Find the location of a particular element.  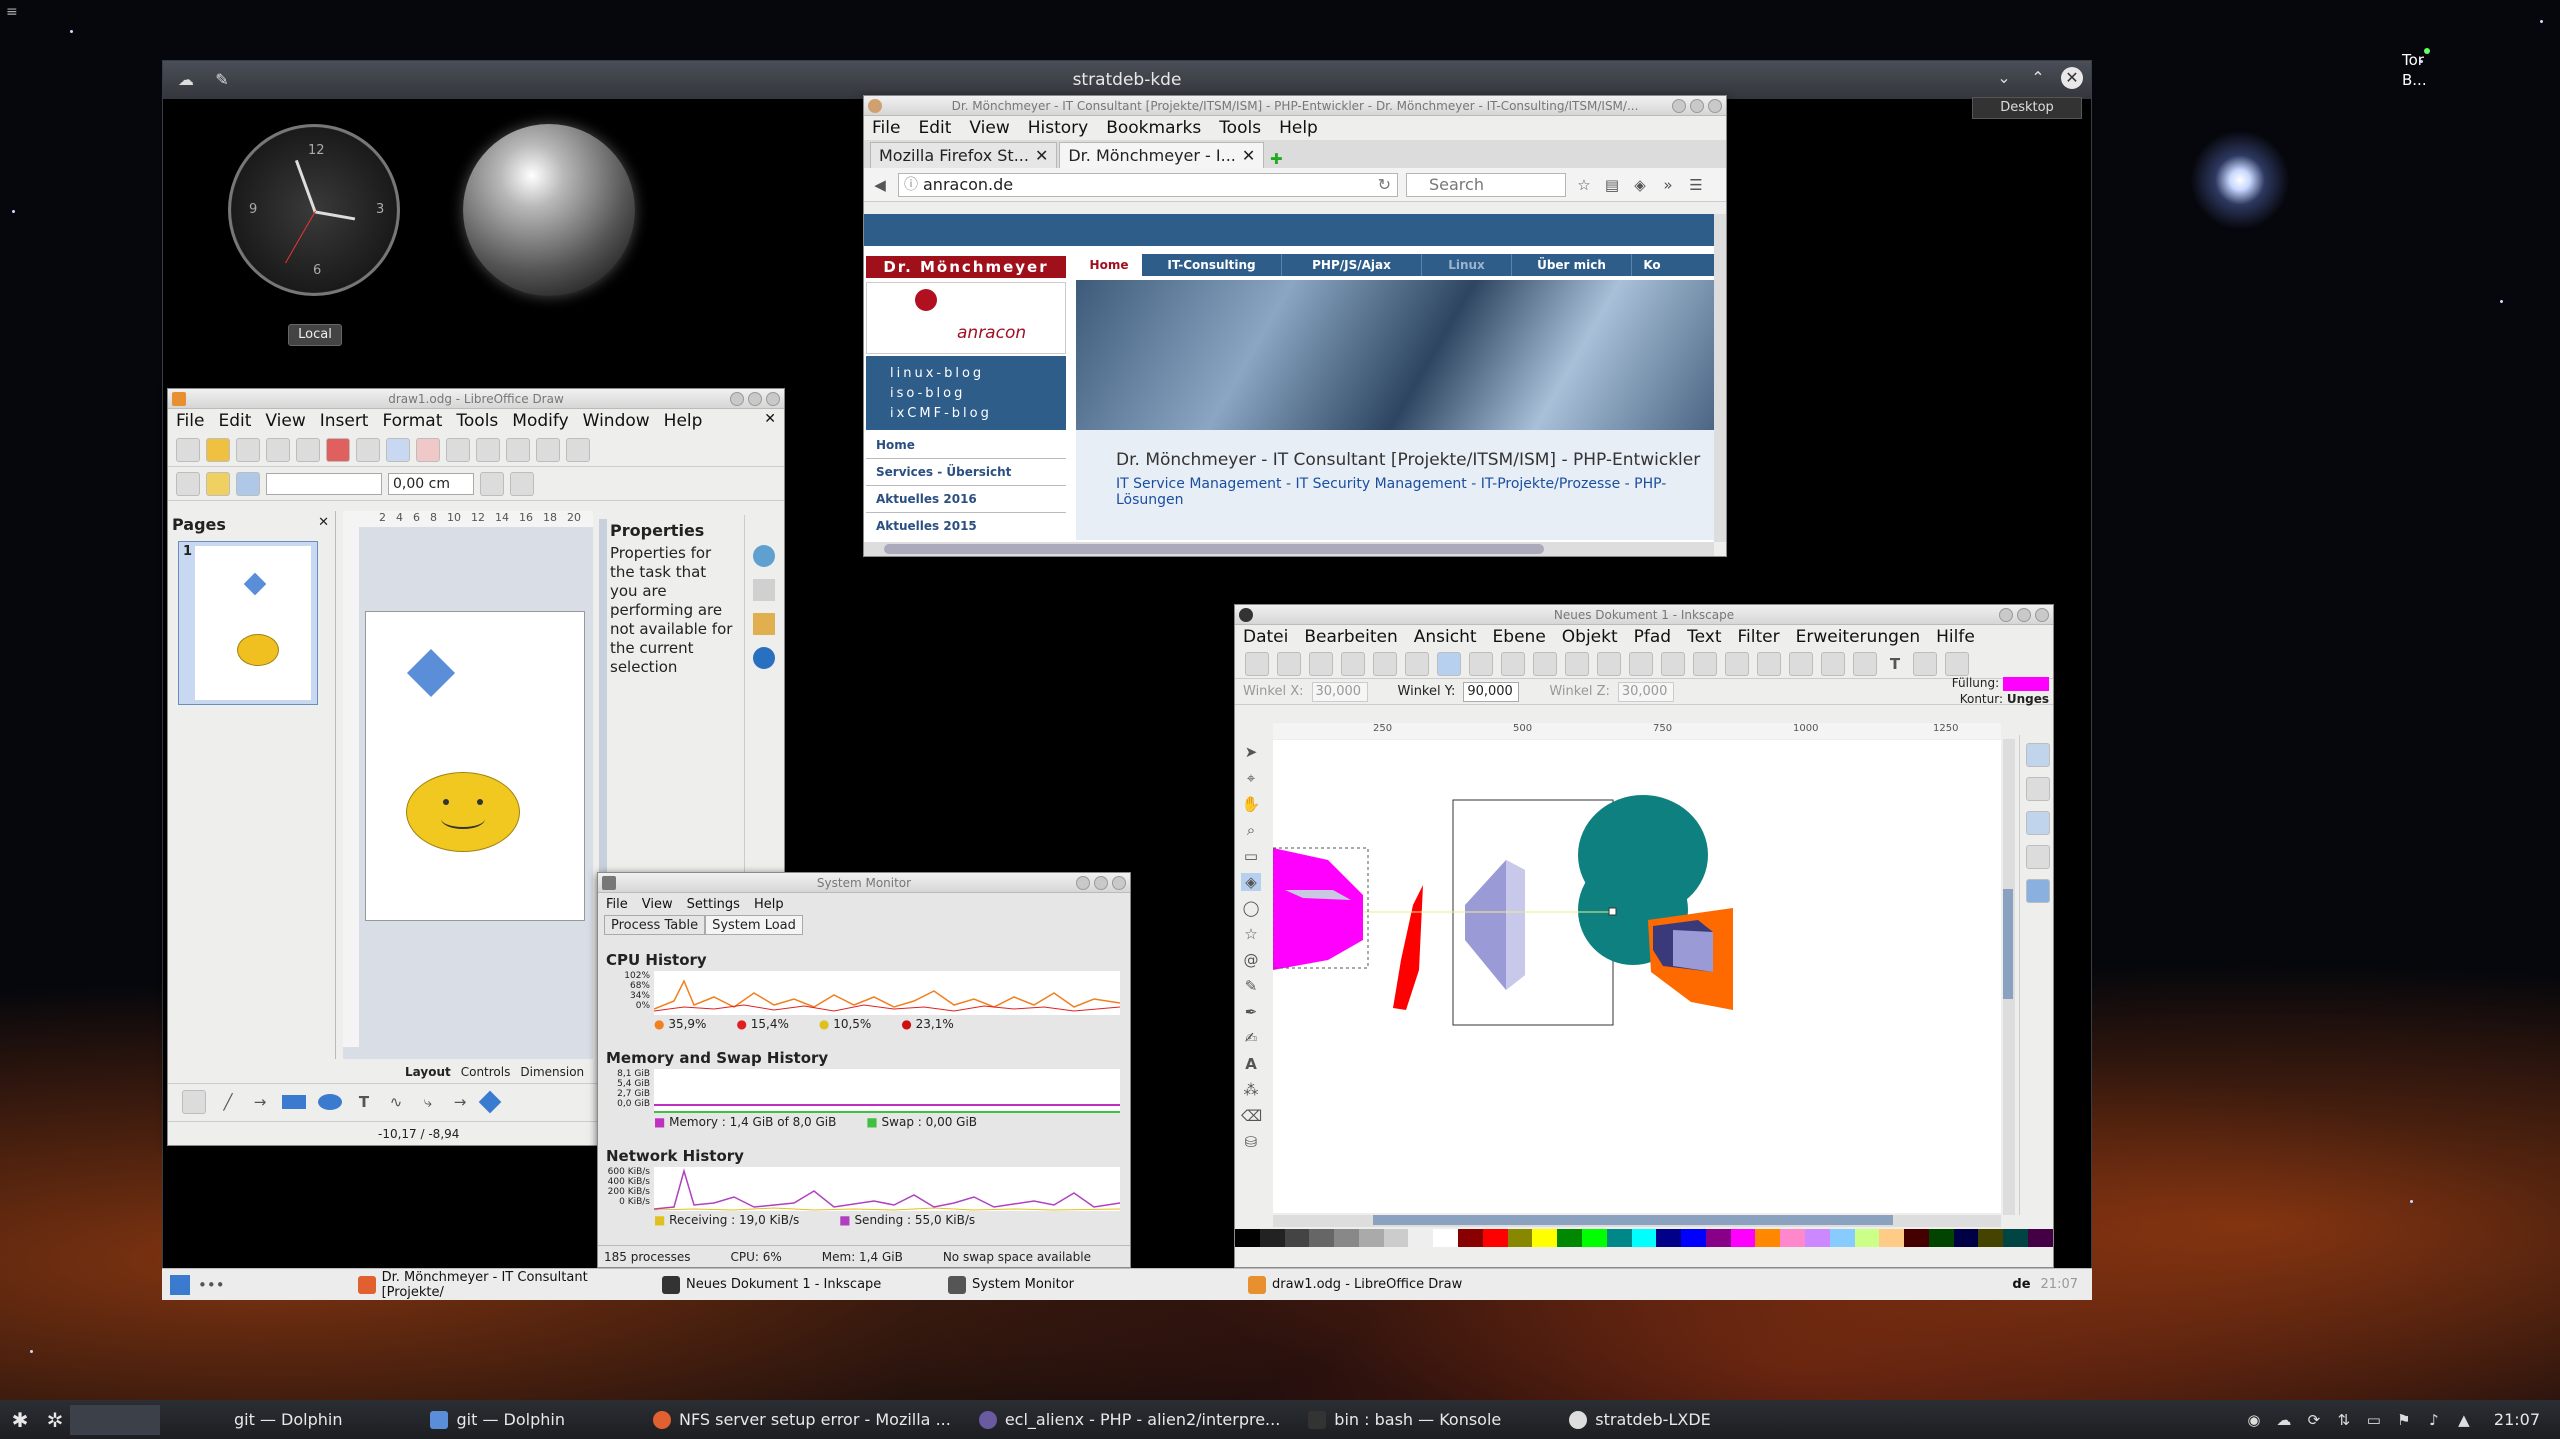

menu-bookmarks: Bookmarks is located at coordinates (1153, 128).